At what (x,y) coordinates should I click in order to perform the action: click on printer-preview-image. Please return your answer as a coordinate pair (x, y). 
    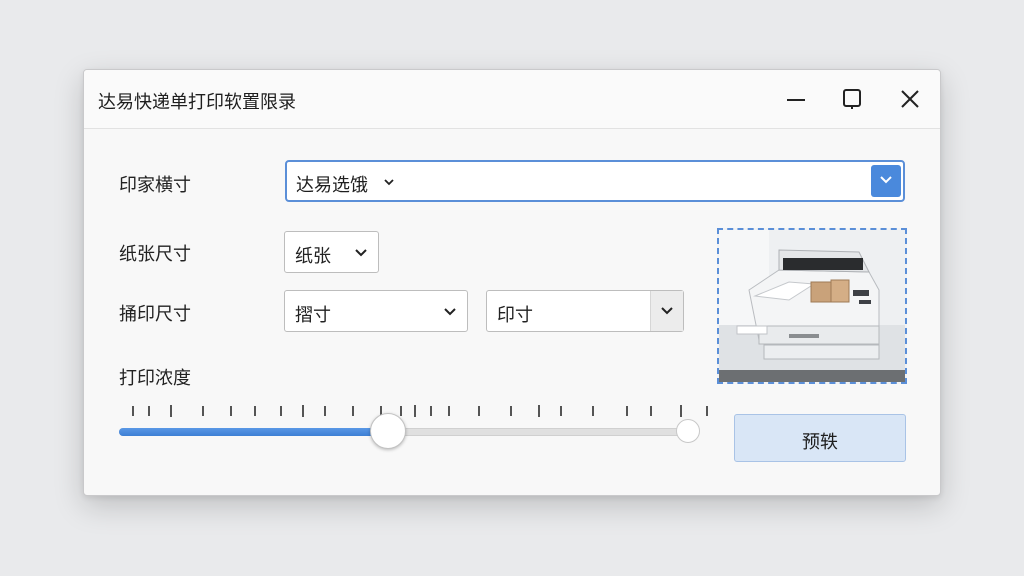
    Looking at the image, I should click on (812, 306).